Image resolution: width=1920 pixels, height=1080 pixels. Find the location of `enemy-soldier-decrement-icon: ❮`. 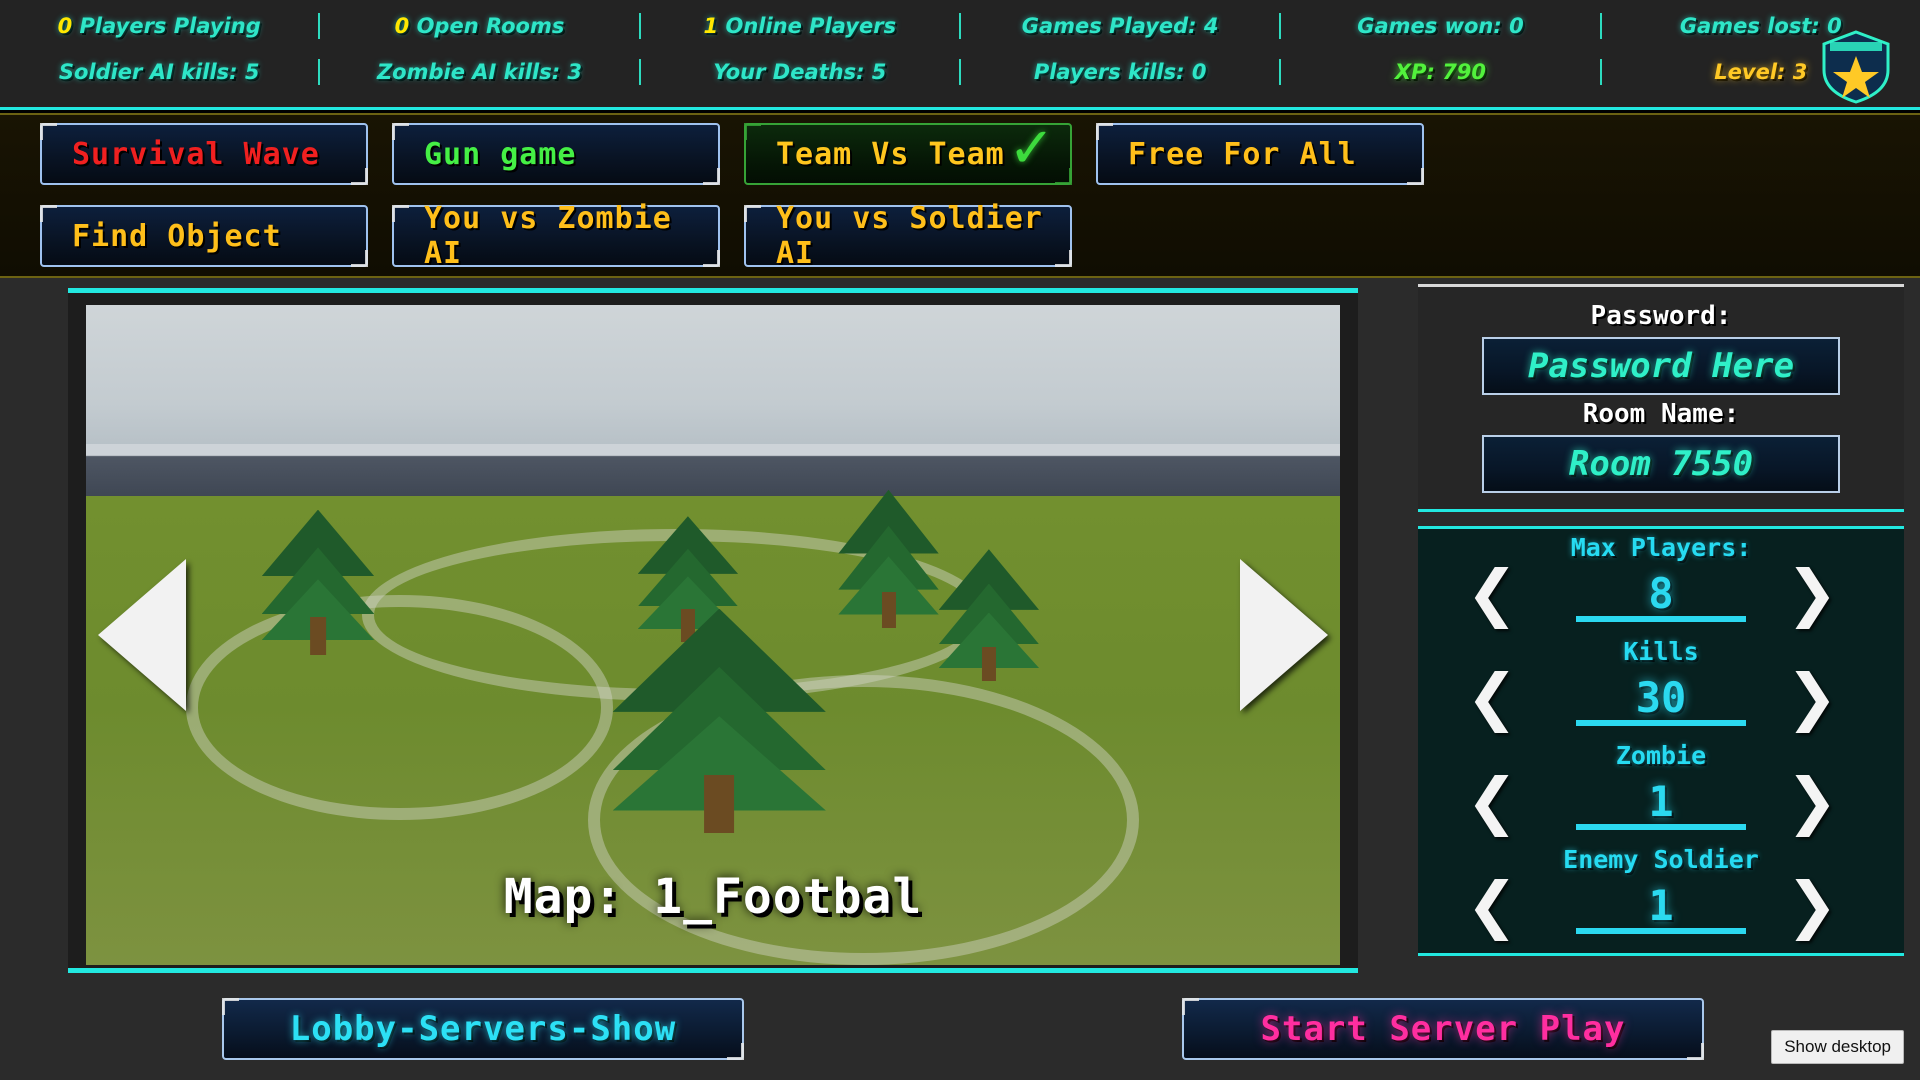

enemy-soldier-decrement-icon: ❮ is located at coordinates (1501, 905).